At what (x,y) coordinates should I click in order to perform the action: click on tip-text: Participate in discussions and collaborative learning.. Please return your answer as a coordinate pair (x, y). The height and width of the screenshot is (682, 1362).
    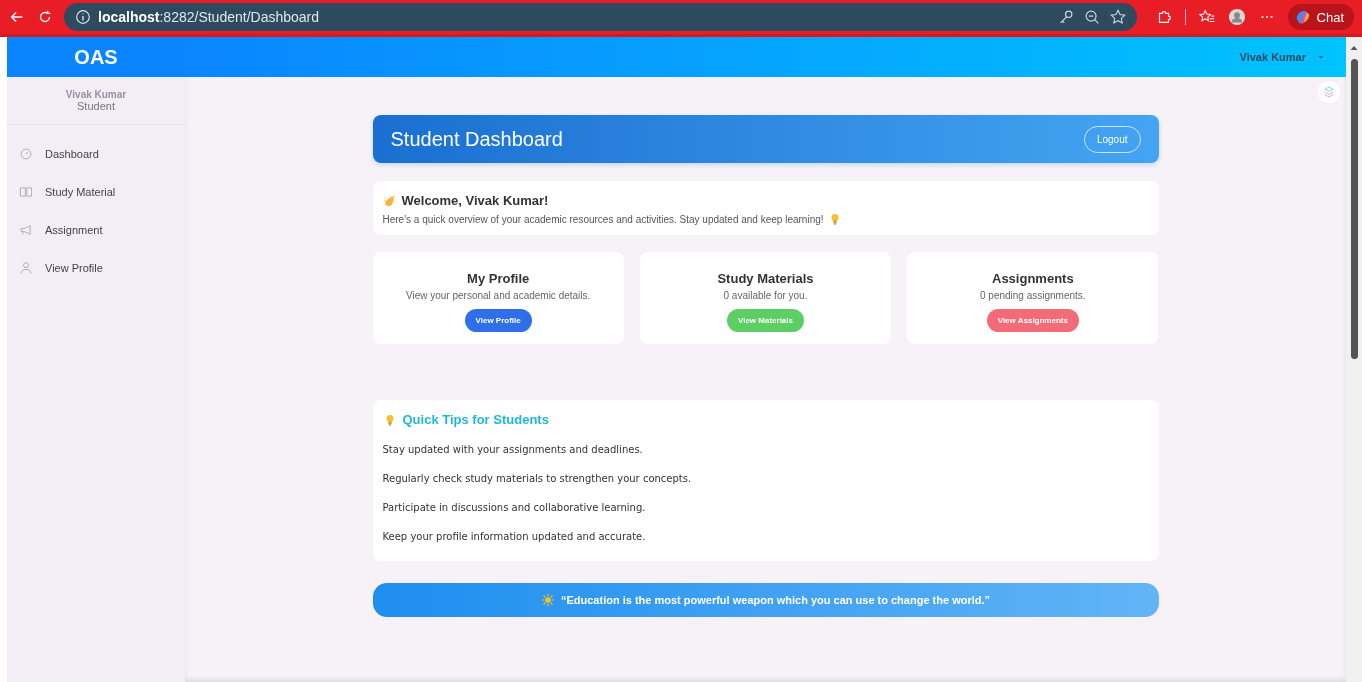
    Looking at the image, I should click on (514, 508).